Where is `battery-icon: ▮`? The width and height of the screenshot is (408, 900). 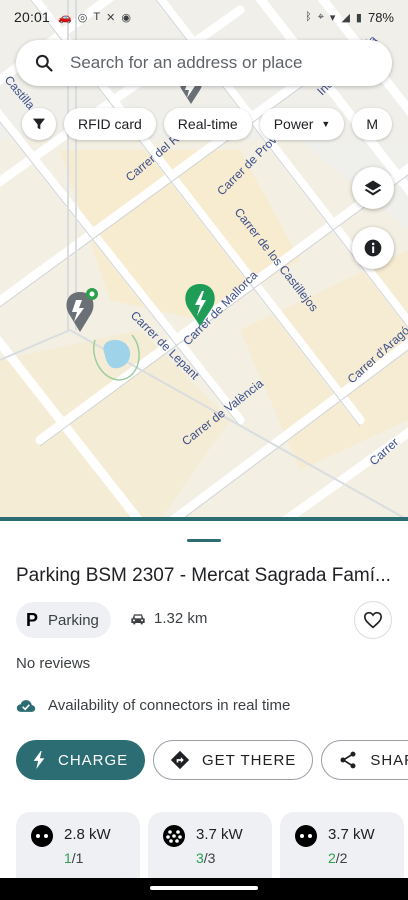 battery-icon: ▮ is located at coordinates (358, 17).